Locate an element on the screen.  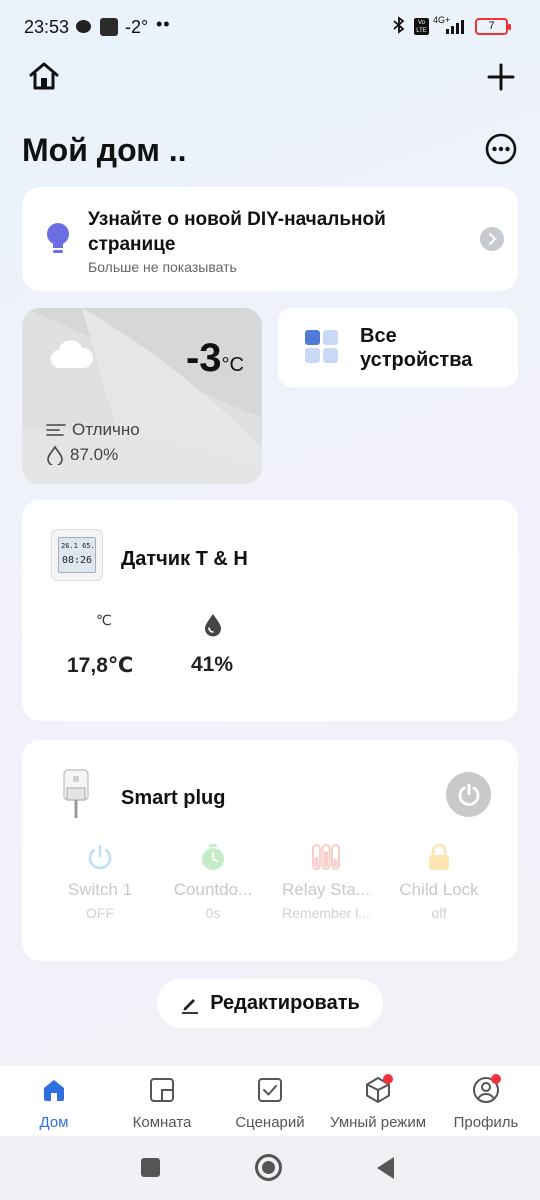
sensor-screen-line2: 08:26 is located at coordinates (77, 560).